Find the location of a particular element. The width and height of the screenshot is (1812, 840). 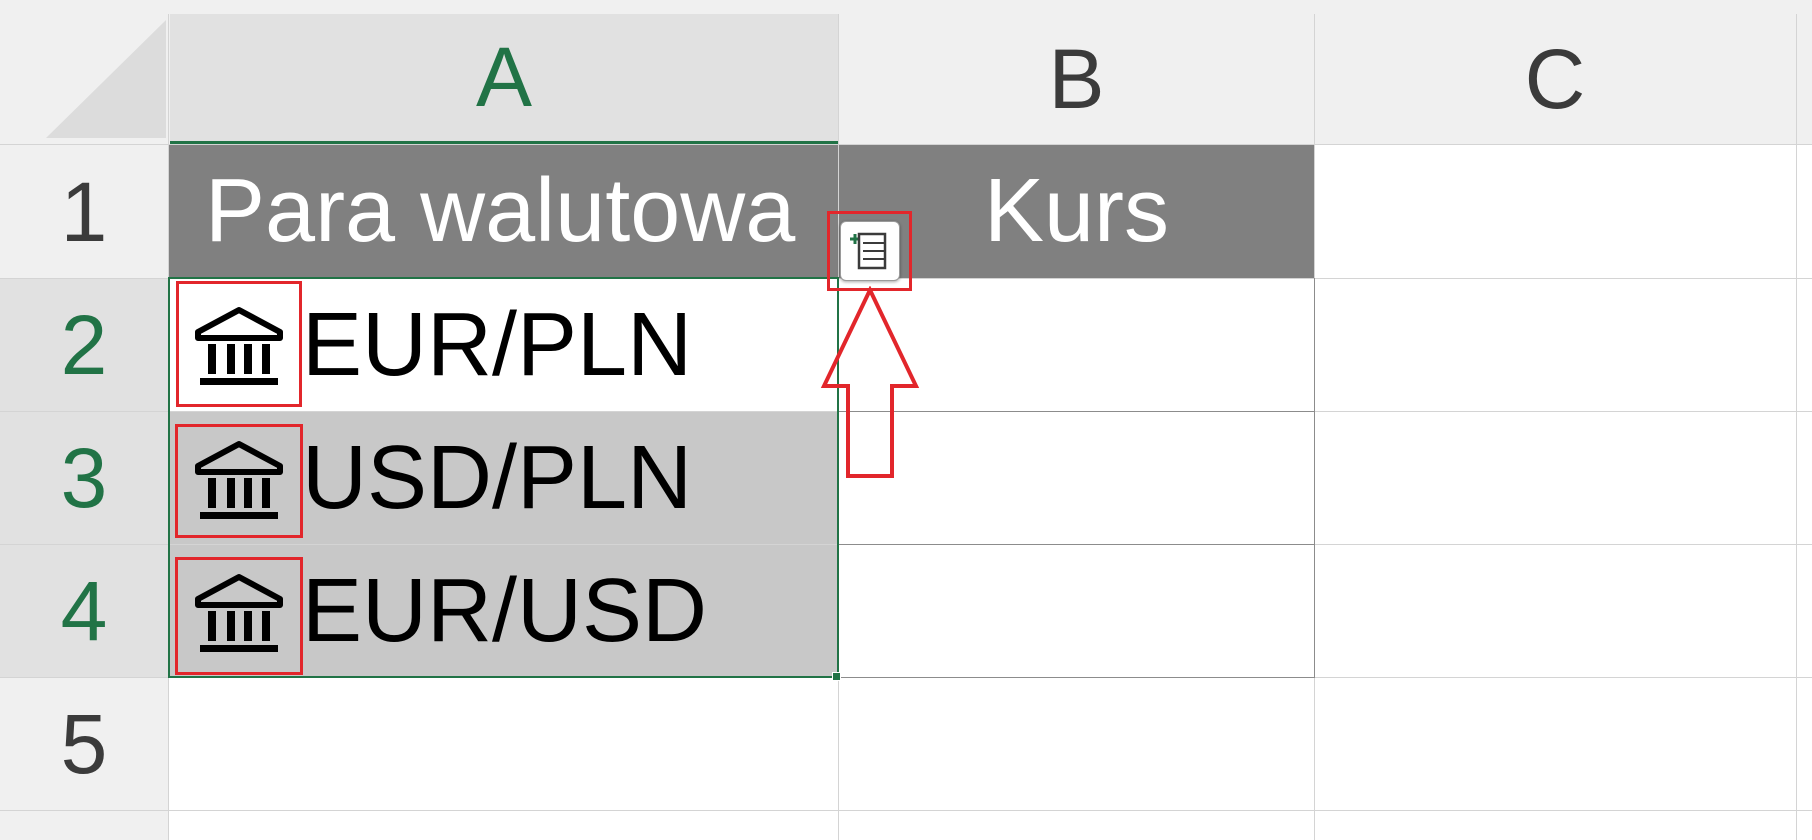

cell-a1-header: Para walutowa is located at coordinates (503, 211).